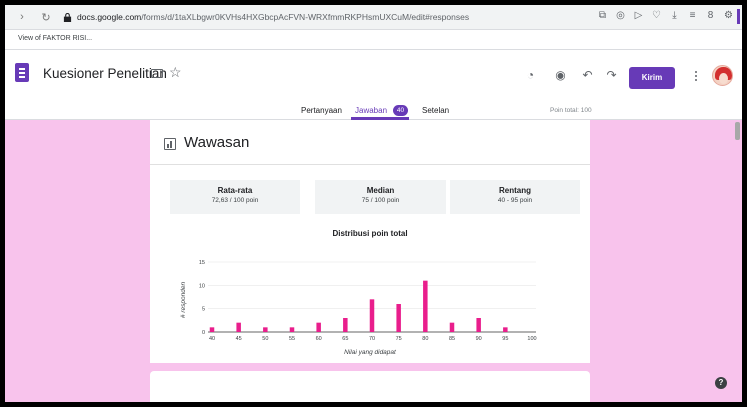  What do you see at coordinates (319, 339) in the screenshot?
I see `chart-x-tick-label: 60` at bounding box center [319, 339].